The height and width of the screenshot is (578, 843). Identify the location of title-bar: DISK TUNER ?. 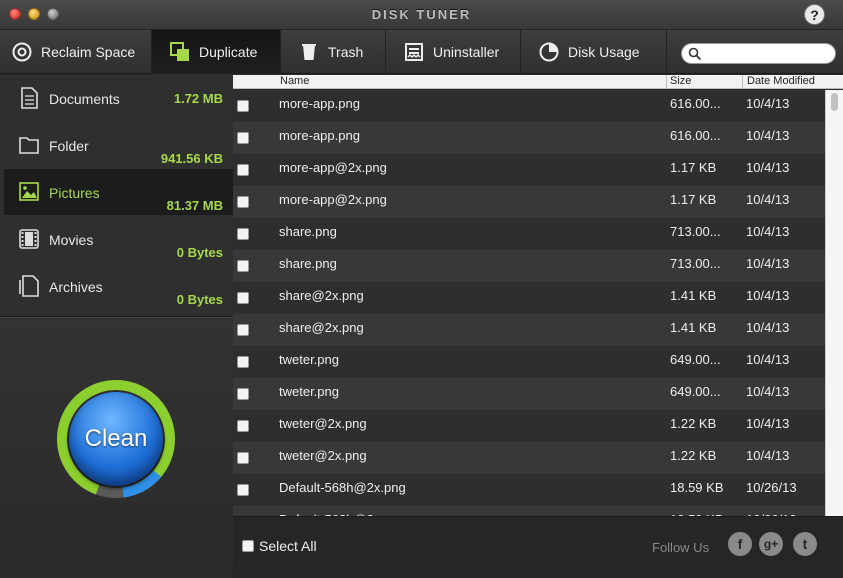
(421, 15).